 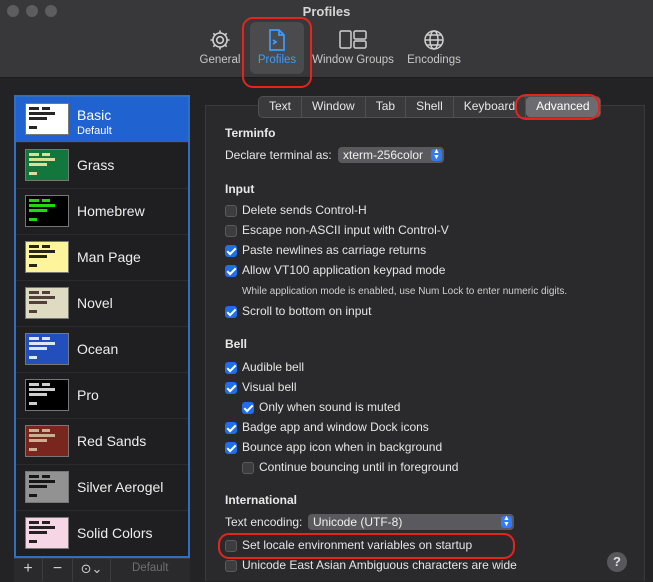 I want to click on declare-terminal-popup: xterm-256color ▲ ▼, so click(x=391, y=155).